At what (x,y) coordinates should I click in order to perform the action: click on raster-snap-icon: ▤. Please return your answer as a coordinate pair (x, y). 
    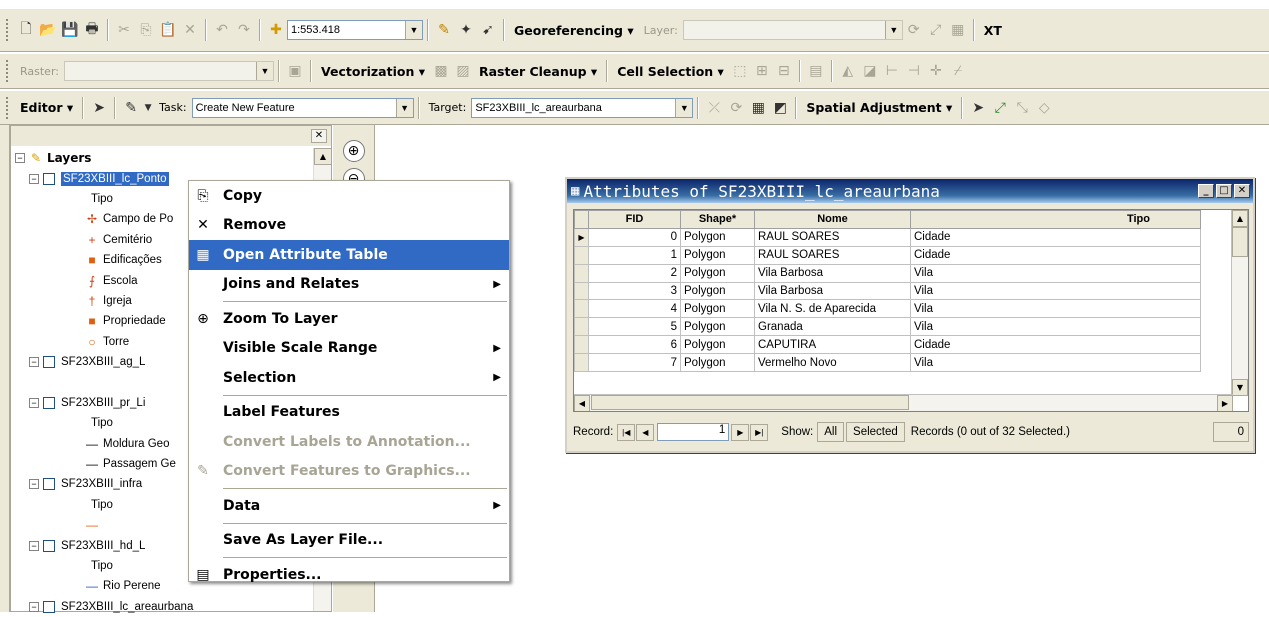
    Looking at the image, I should click on (816, 71).